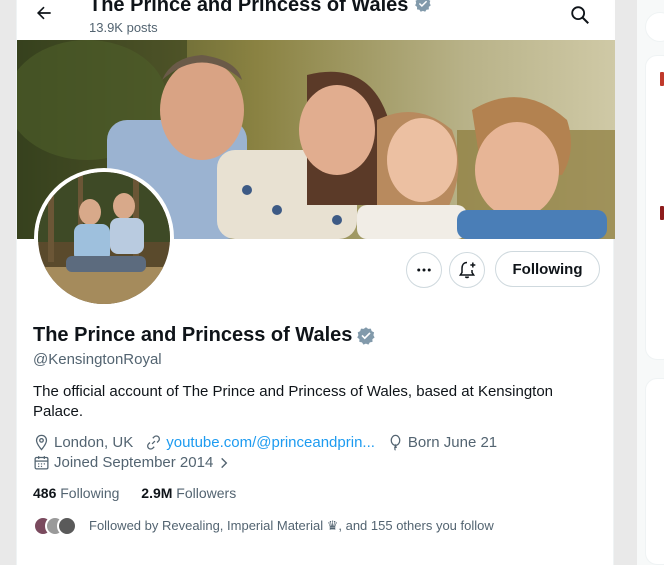 This screenshot has height=565, width=664. Describe the element at coordinates (206, 493) in the screenshot. I see `followers-label: Followers` at that location.